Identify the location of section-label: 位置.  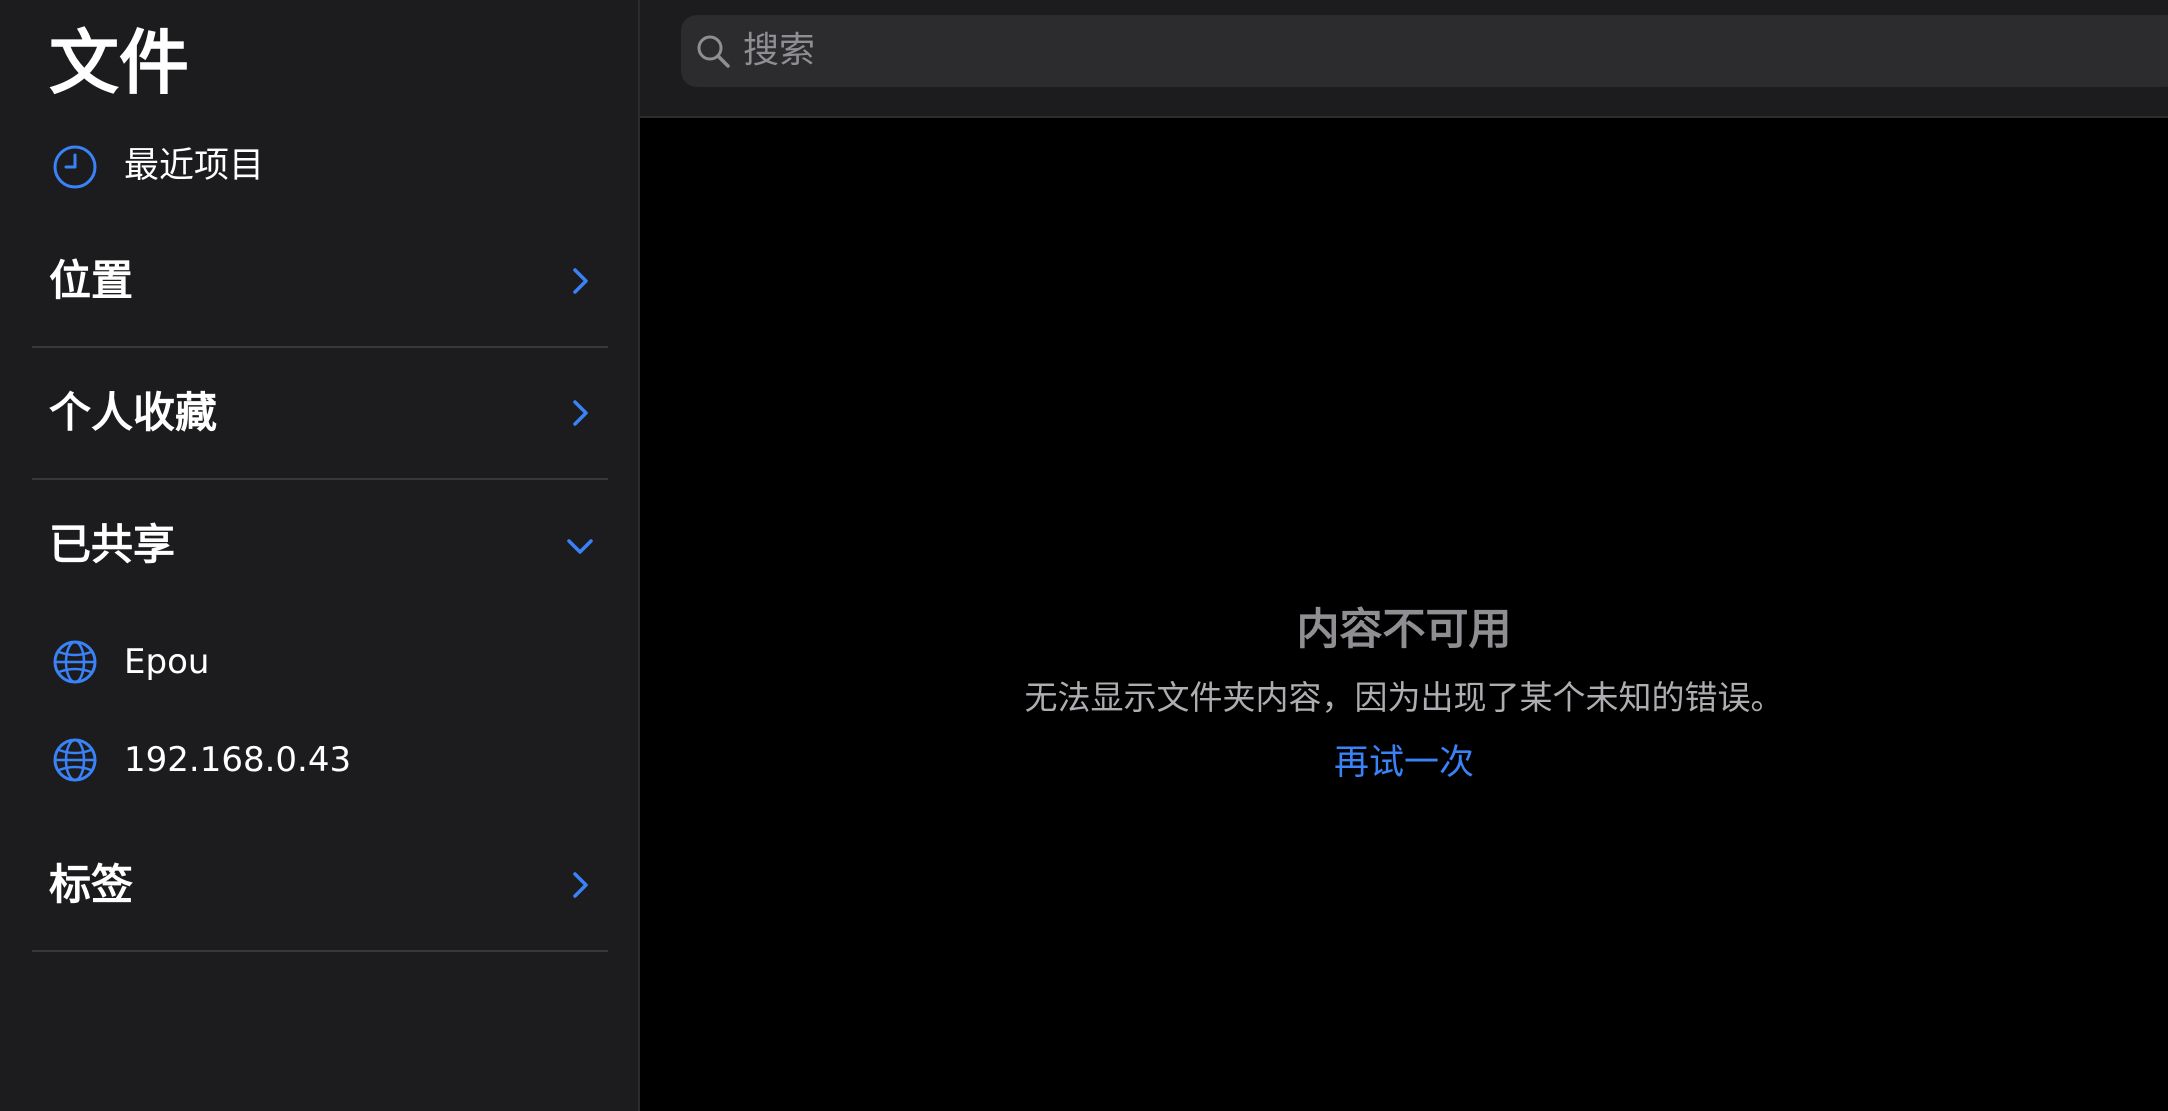
(91, 280).